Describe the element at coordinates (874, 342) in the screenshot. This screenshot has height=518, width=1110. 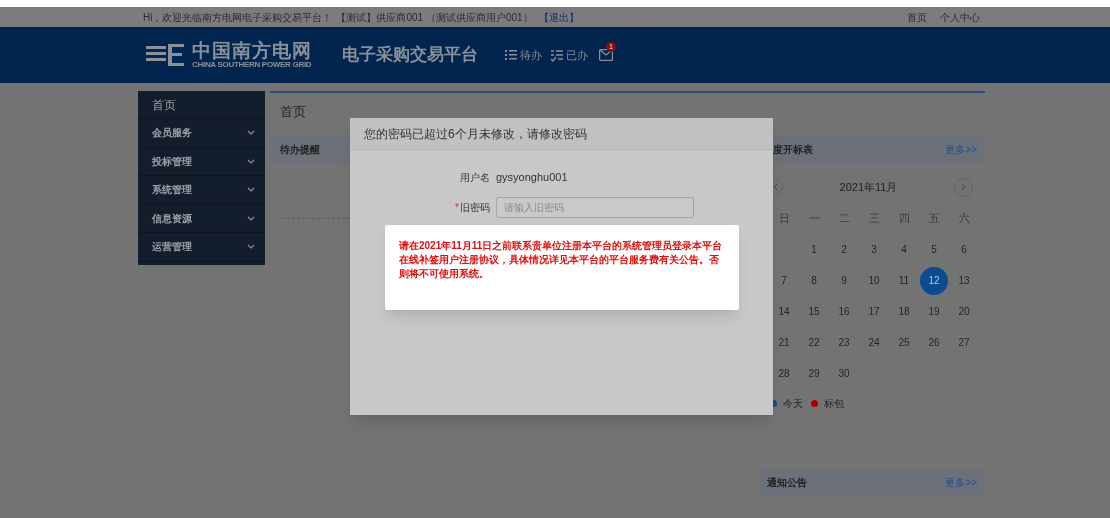
I see `calendar-day: 24` at that location.